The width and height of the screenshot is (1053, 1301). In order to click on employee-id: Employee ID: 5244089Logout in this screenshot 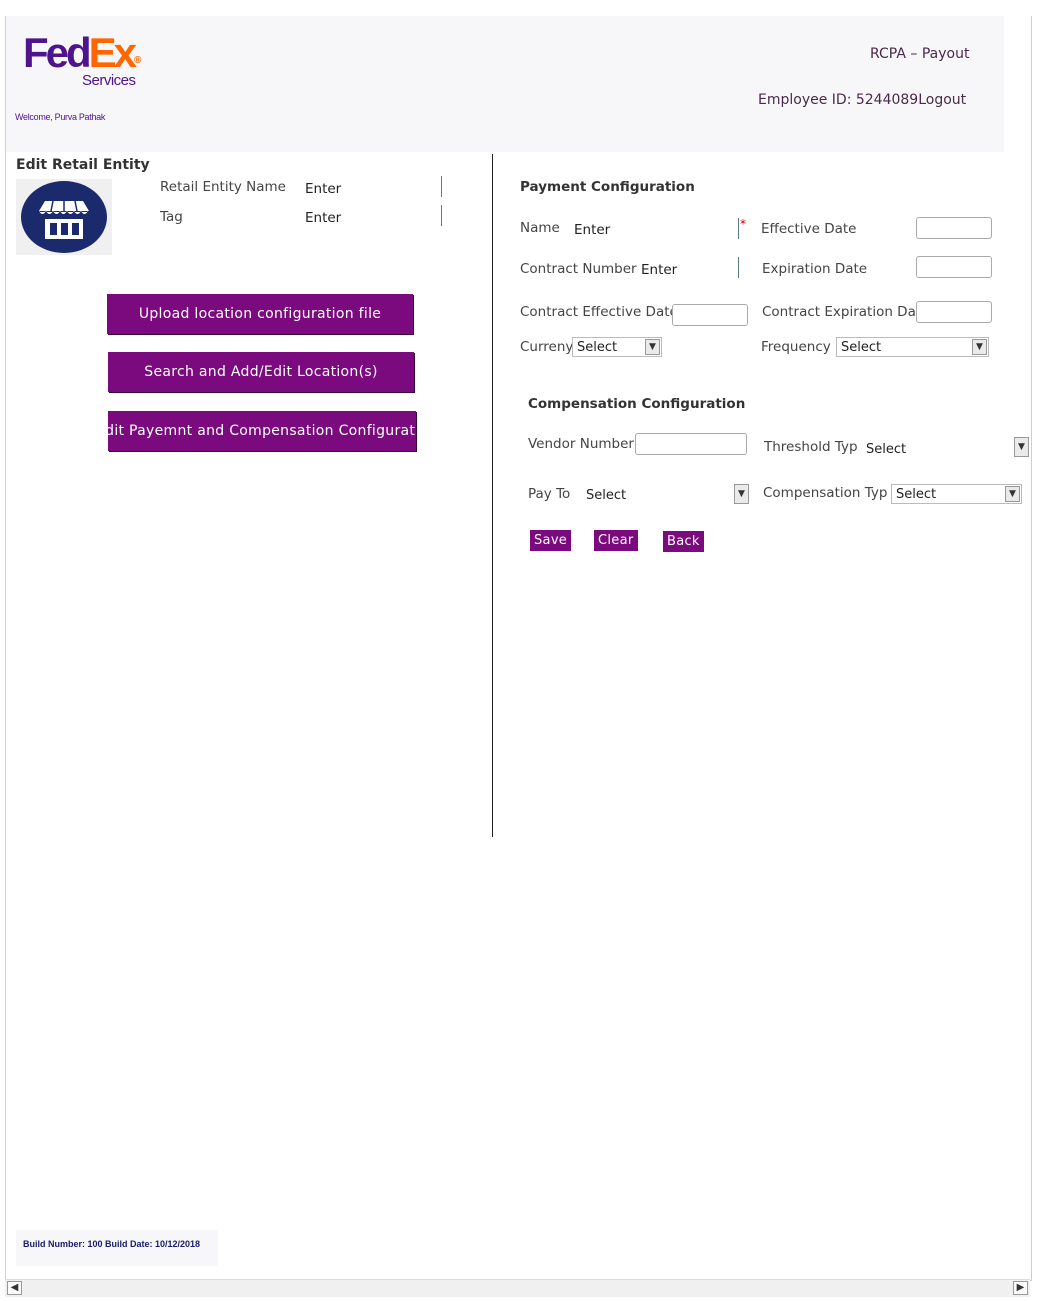, I will do `click(862, 100)`.